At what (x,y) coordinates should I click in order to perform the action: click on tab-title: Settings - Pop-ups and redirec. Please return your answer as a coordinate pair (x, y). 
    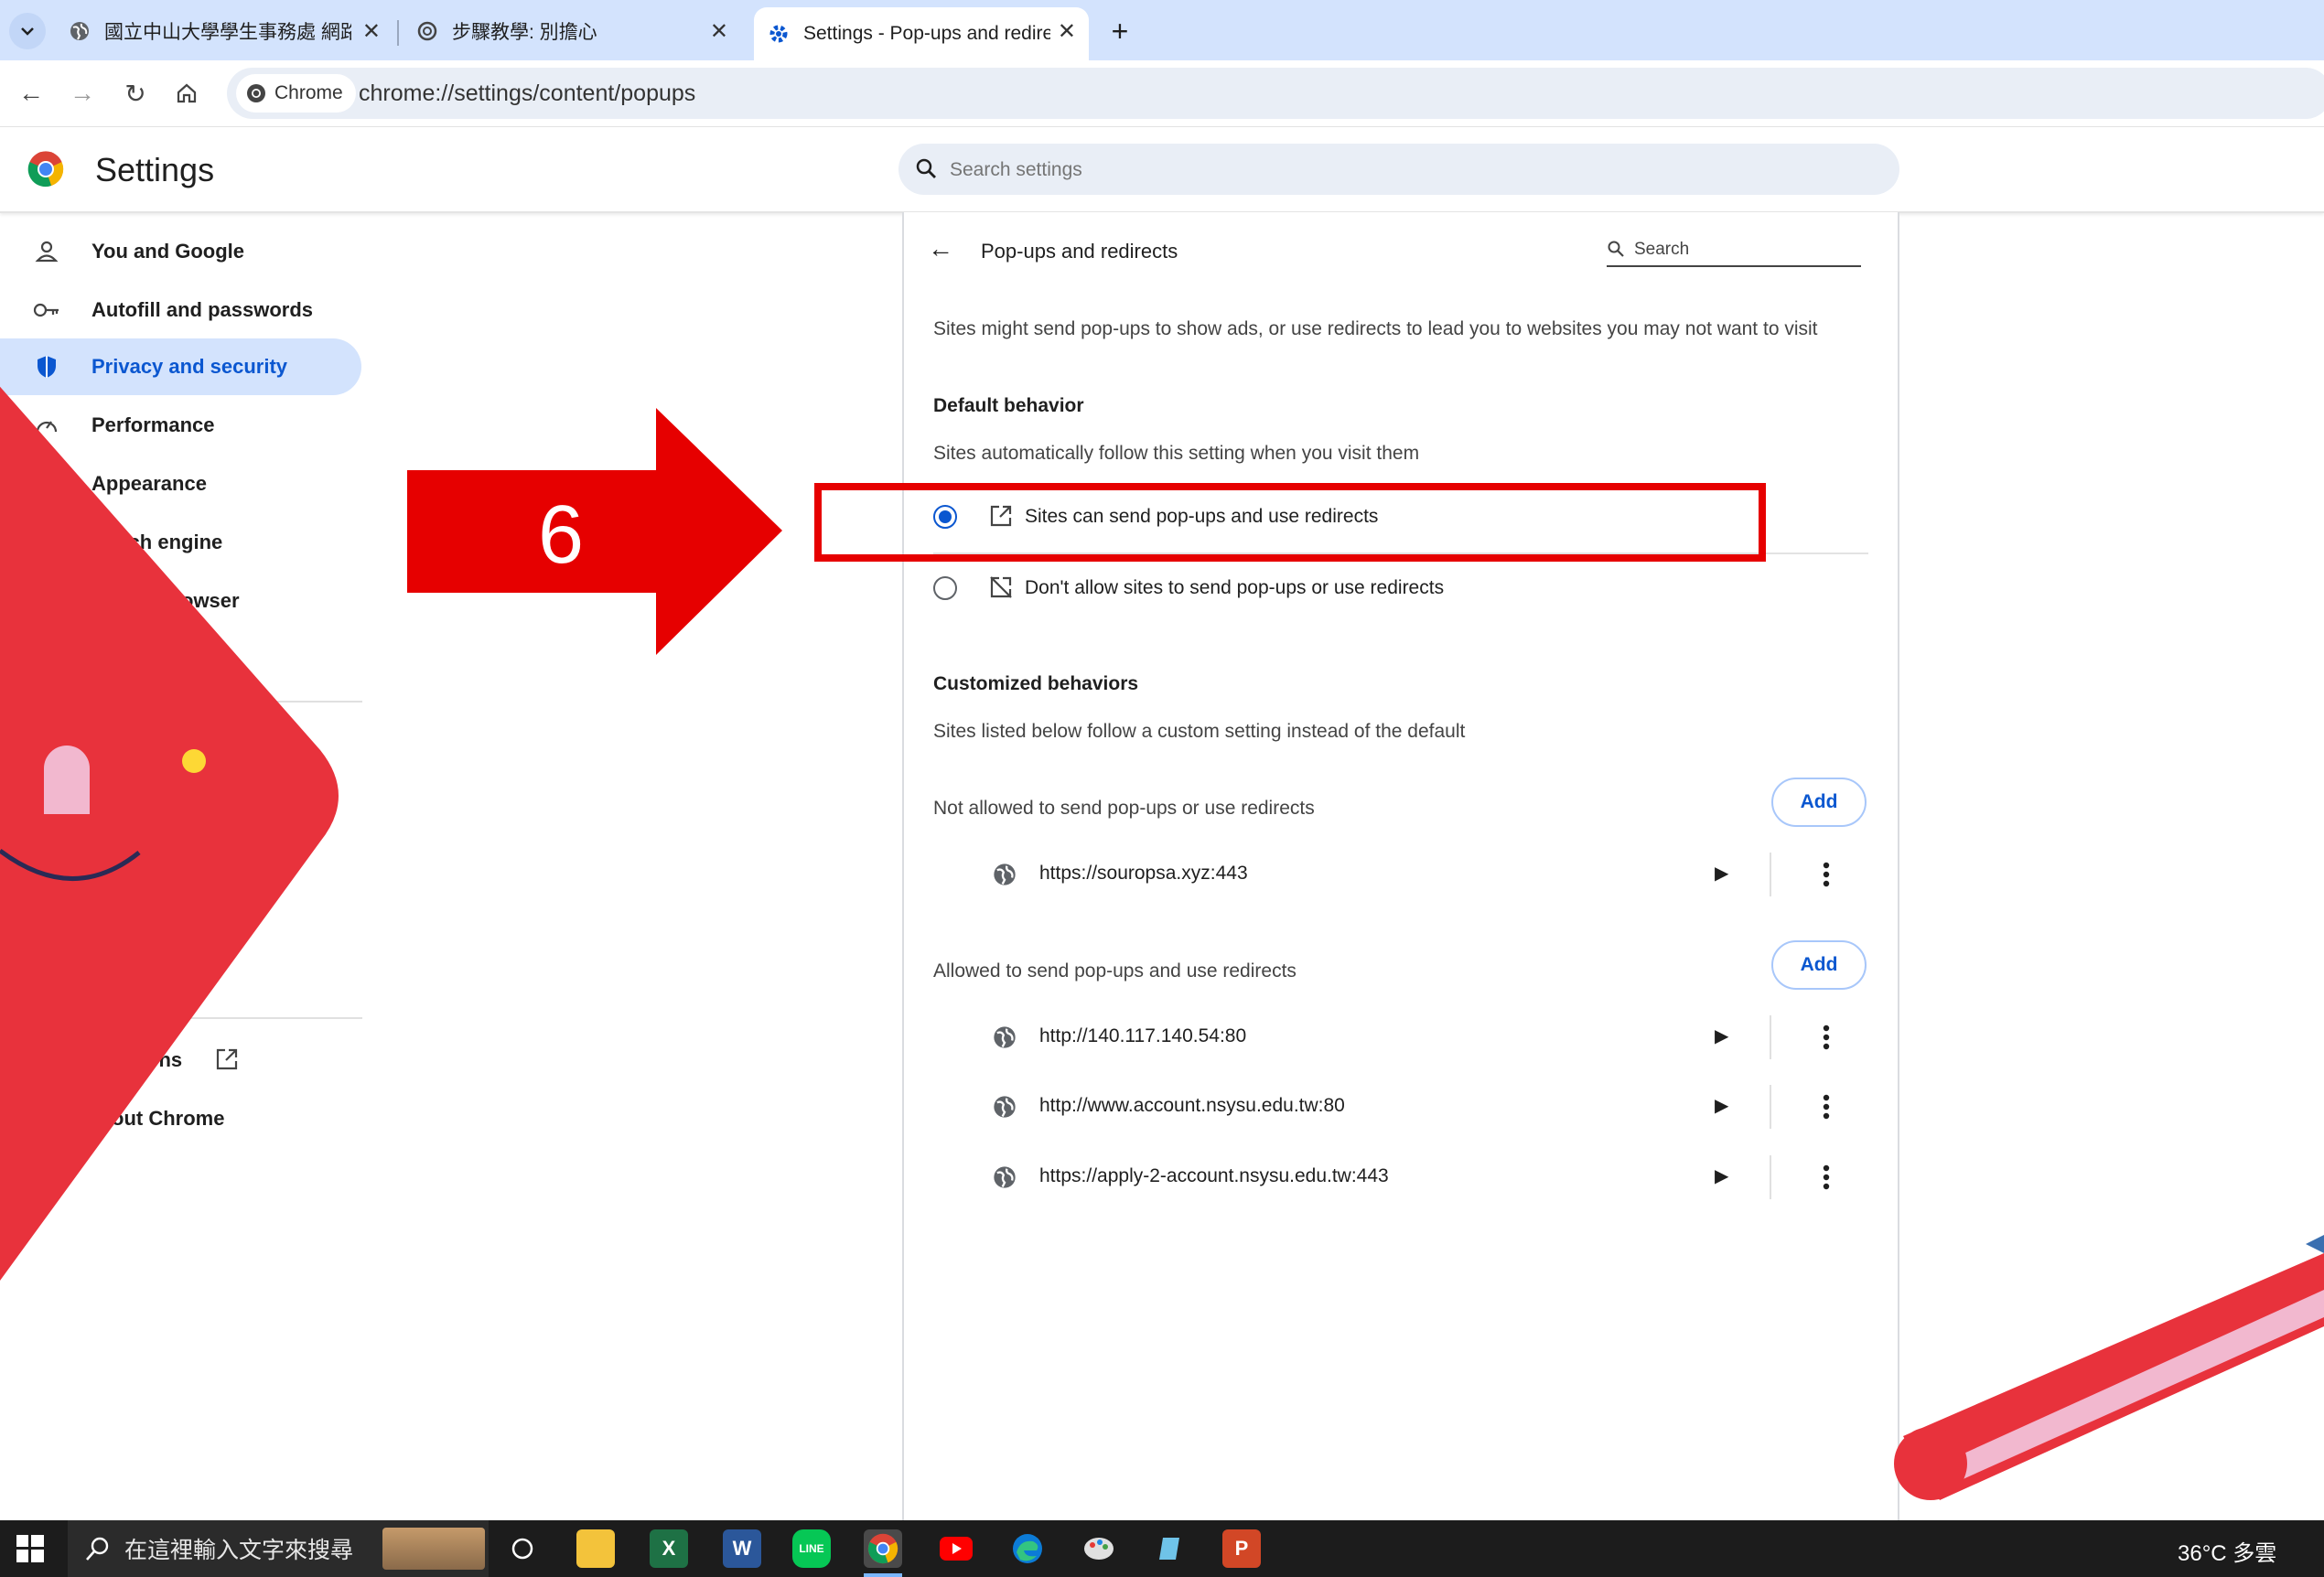
    Looking at the image, I should click on (926, 33).